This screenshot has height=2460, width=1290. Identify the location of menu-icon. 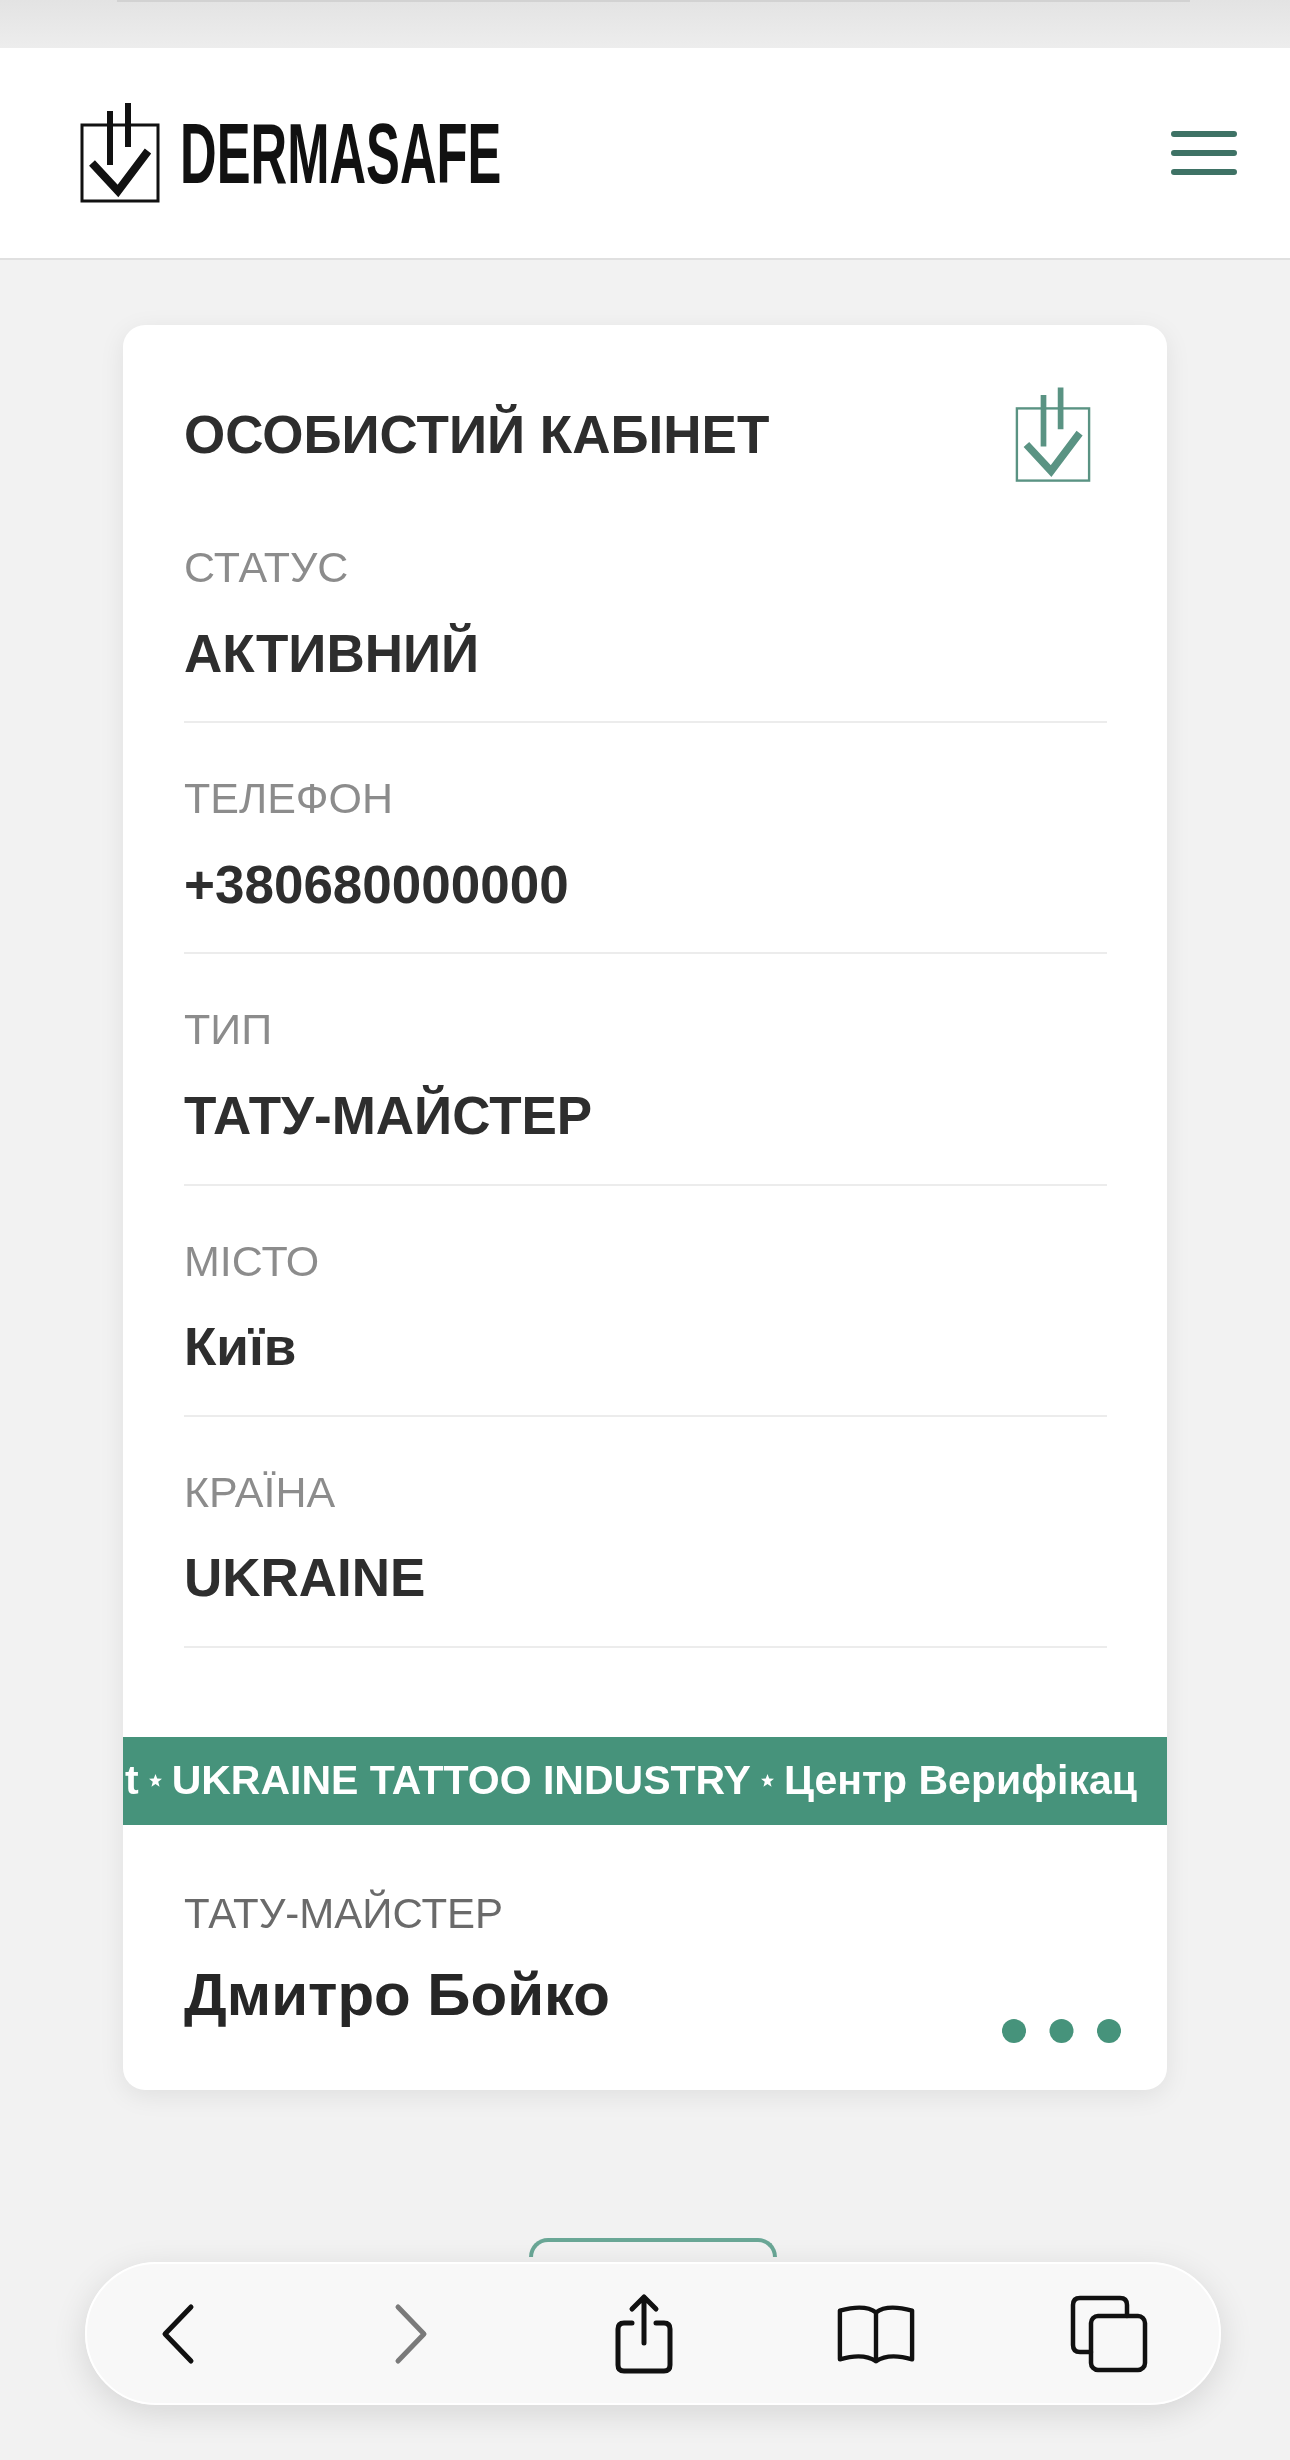
(1204, 153).